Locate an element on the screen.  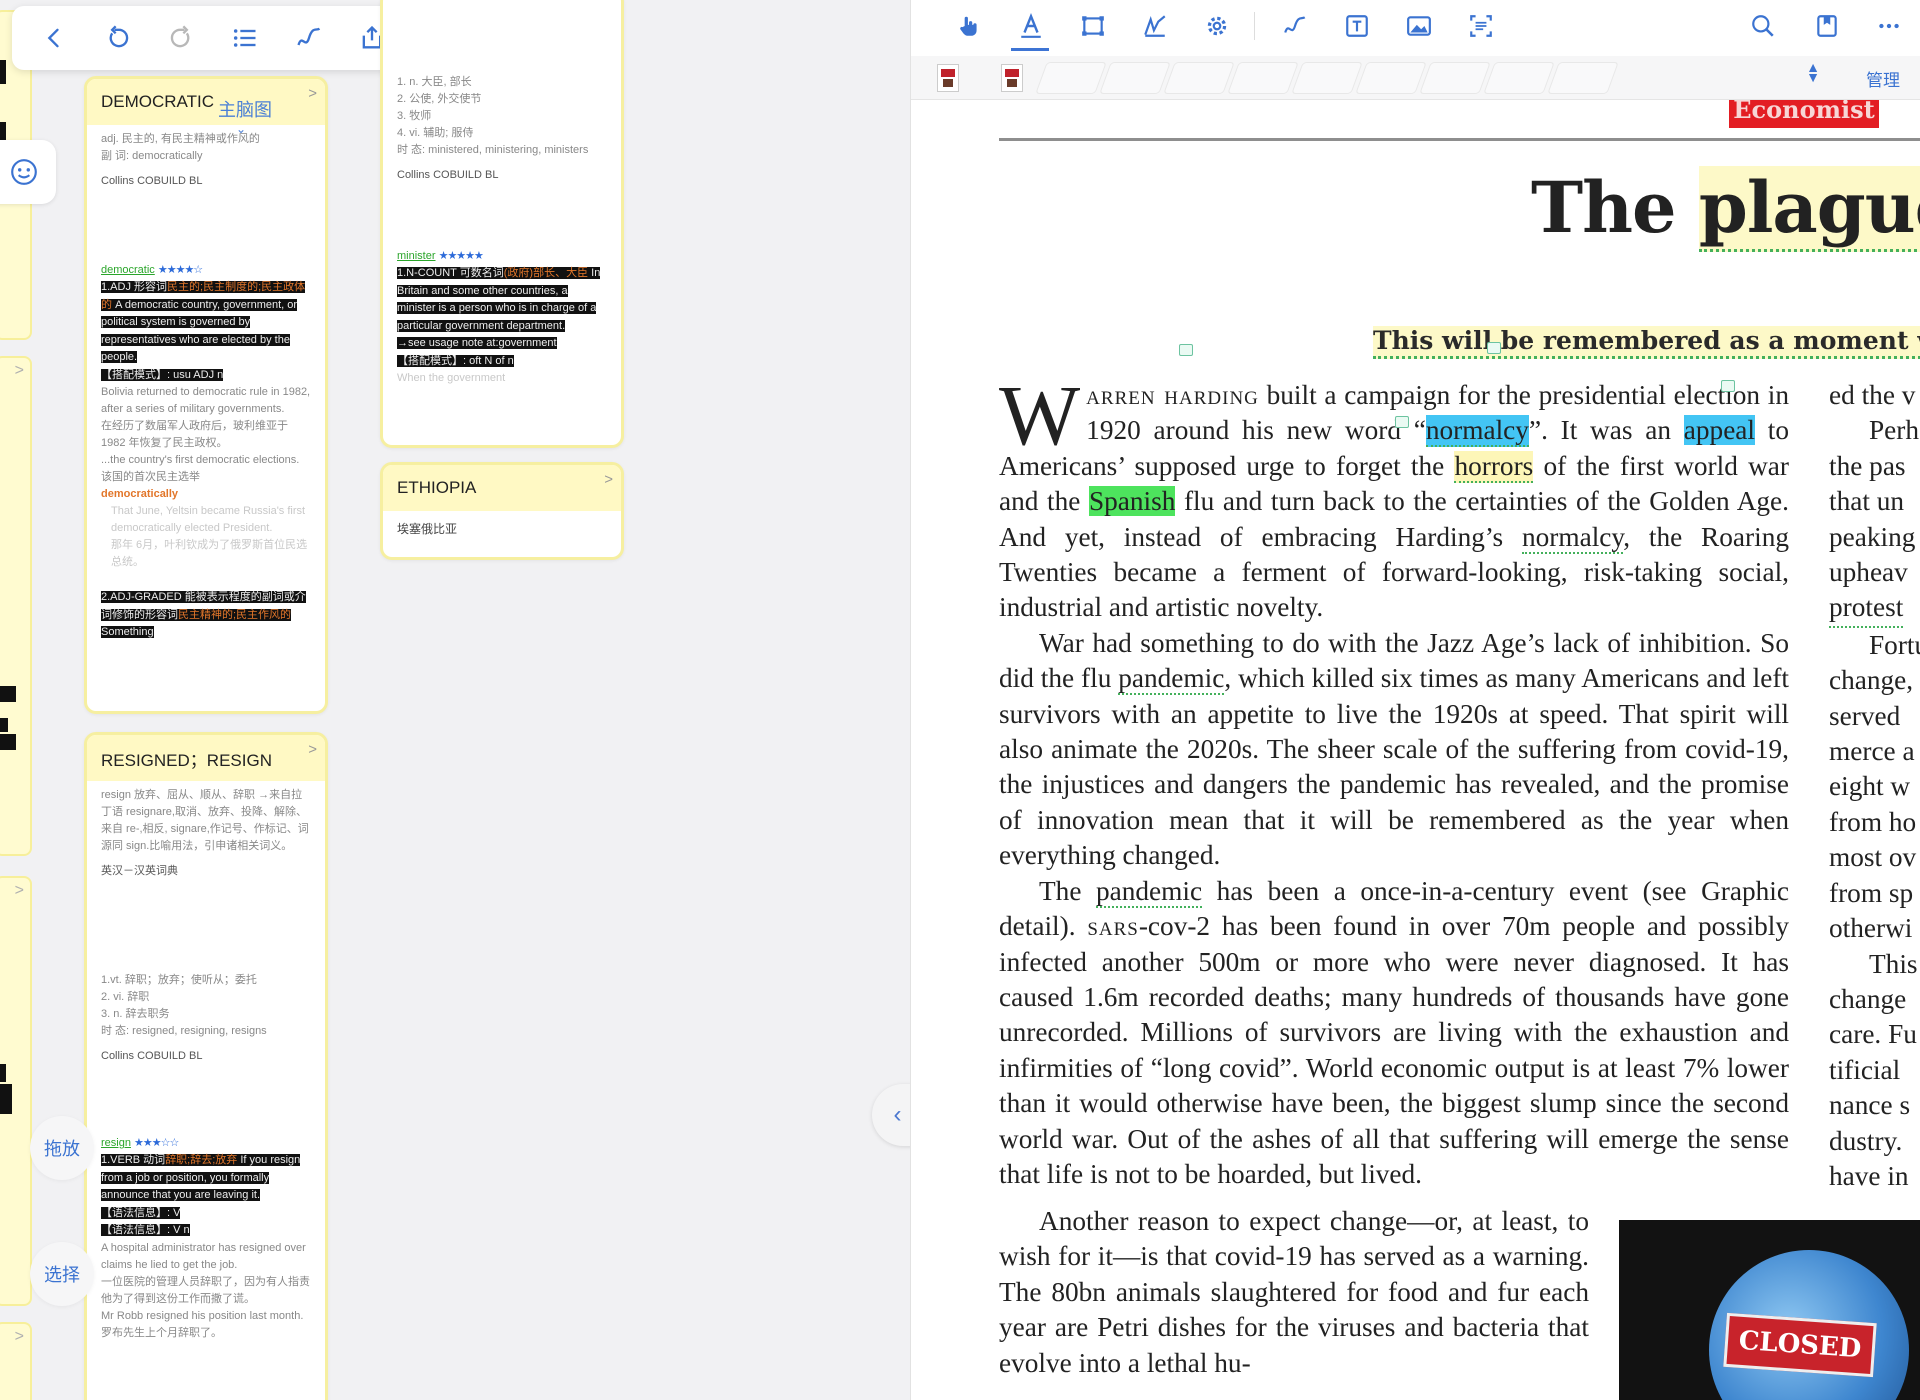
text-box-icon is located at coordinates (1357, 26).